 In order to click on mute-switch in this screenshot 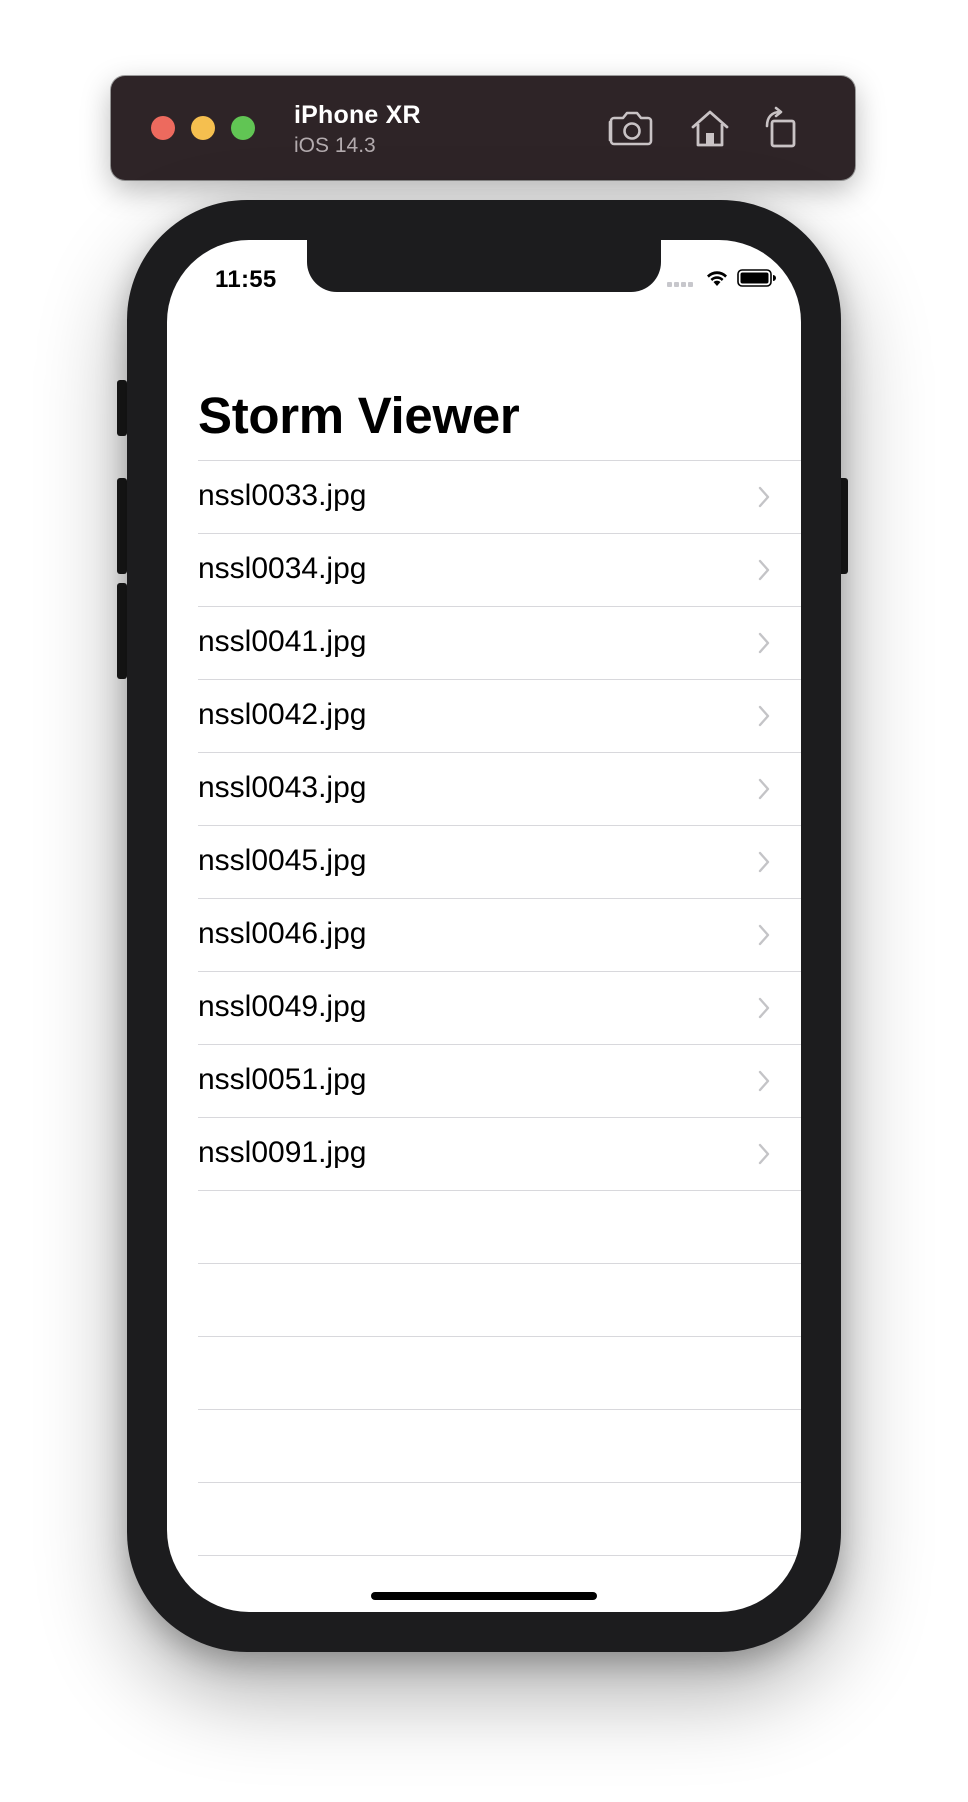, I will do `click(122, 408)`.